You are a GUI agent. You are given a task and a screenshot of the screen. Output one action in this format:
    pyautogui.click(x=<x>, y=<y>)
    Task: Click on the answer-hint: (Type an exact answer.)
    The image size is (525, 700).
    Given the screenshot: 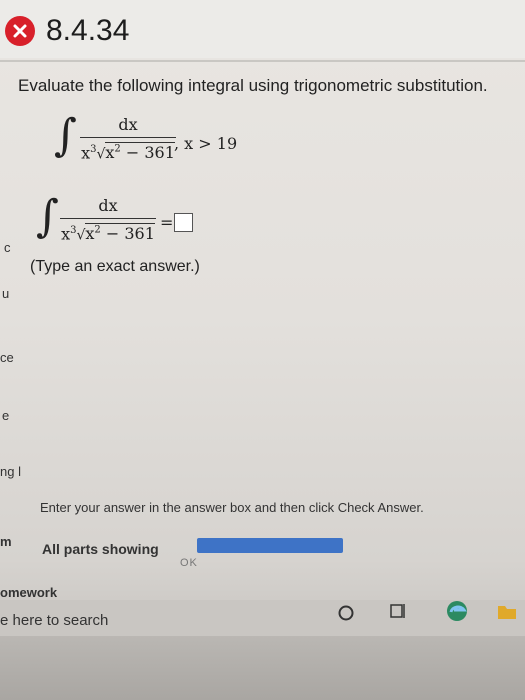 What is the action you would take?
    pyautogui.click(x=115, y=266)
    